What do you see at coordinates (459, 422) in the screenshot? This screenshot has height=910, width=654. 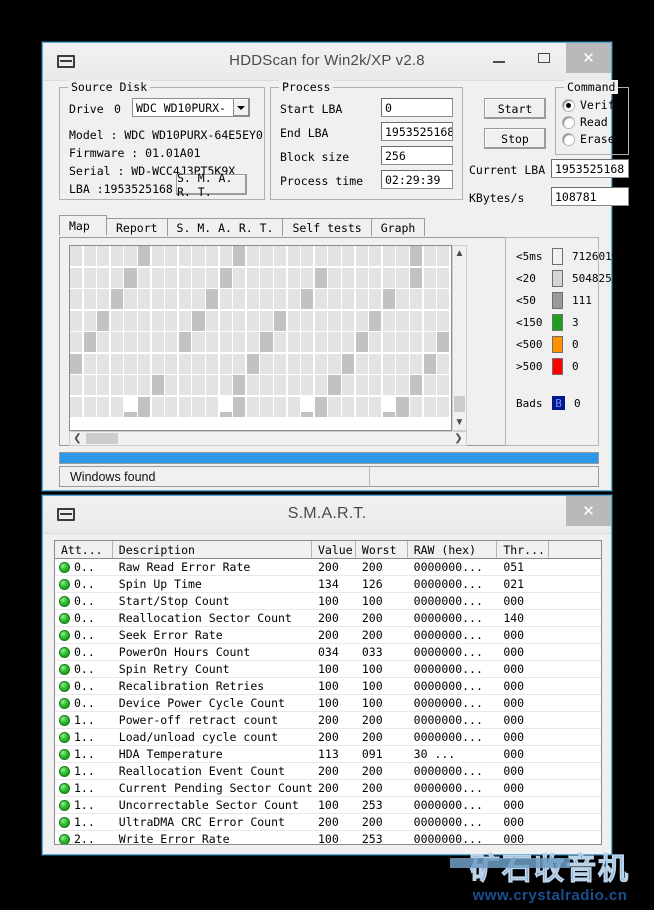 I see `scroll-down-icon: ▼` at bounding box center [459, 422].